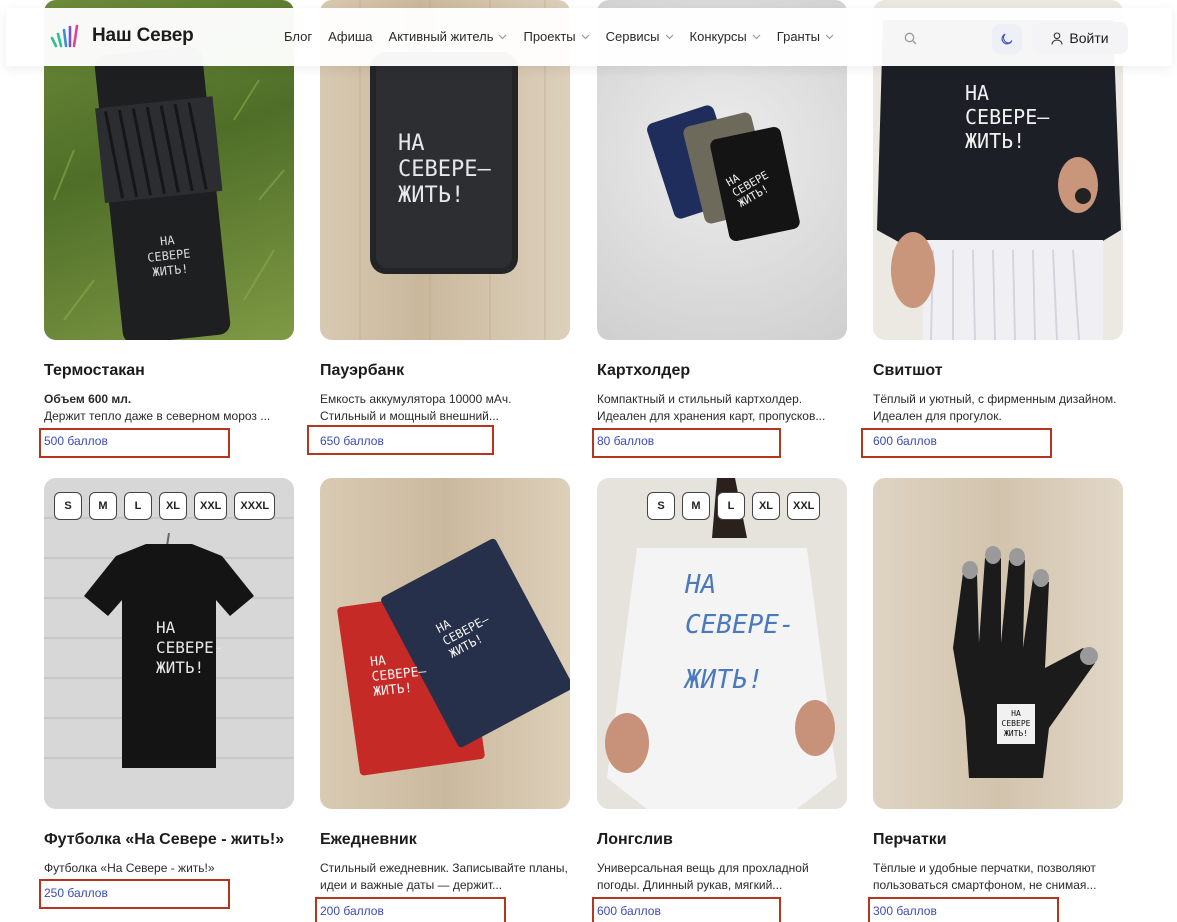 The width and height of the screenshot is (1177, 922). I want to click on product-volume: Объем 600 мл., so click(88, 399).